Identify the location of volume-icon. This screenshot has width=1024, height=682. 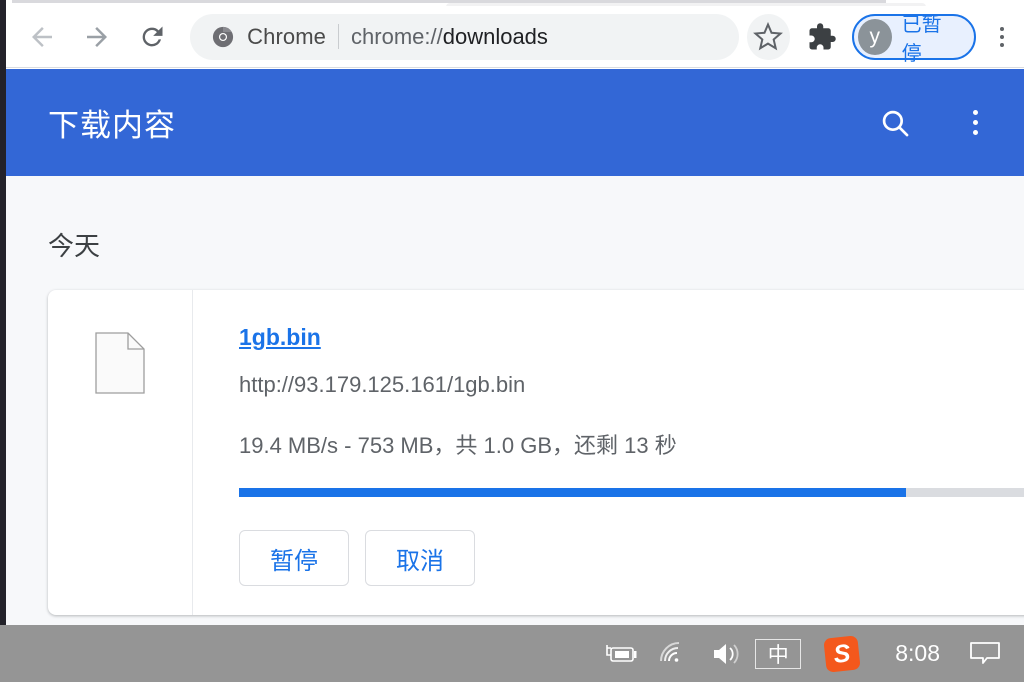
(726, 653).